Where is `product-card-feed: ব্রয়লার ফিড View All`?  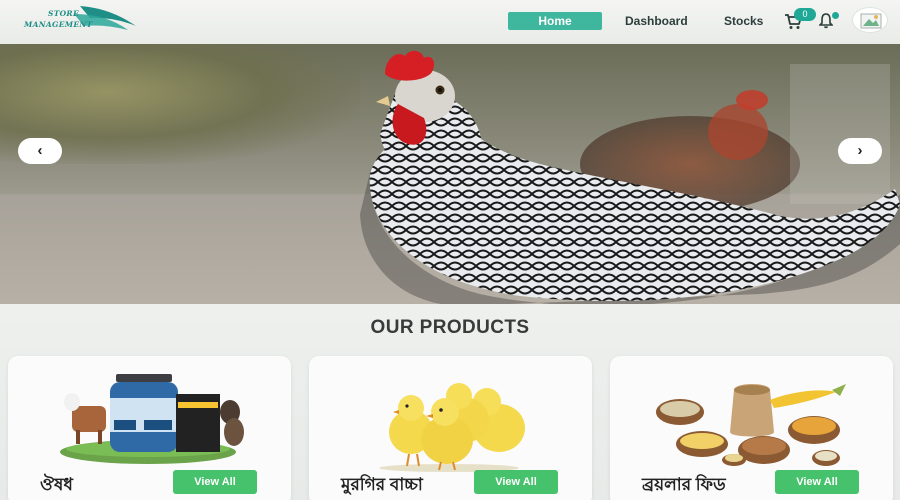
product-card-feed: ব্রয়লার ফিড View All is located at coordinates (751, 428).